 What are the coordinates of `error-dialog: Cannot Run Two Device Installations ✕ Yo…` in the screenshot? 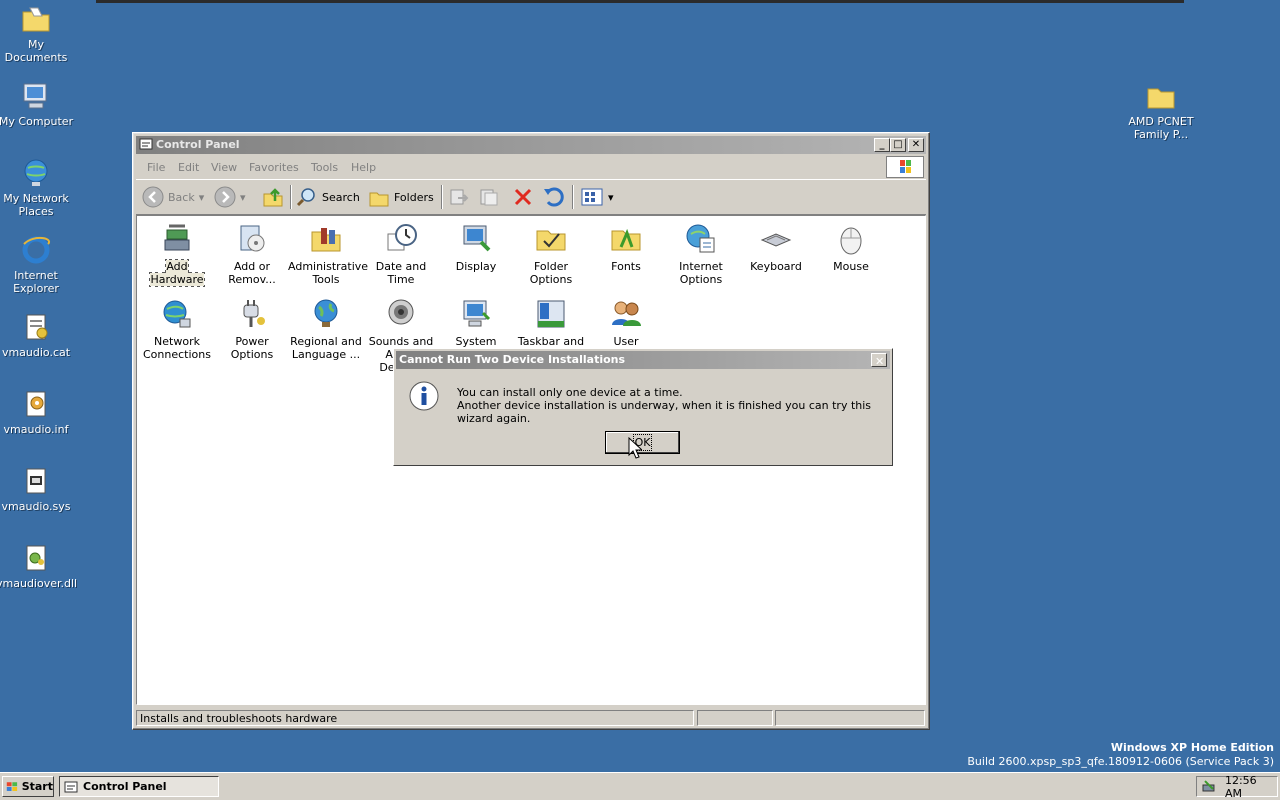 It's located at (643, 407).